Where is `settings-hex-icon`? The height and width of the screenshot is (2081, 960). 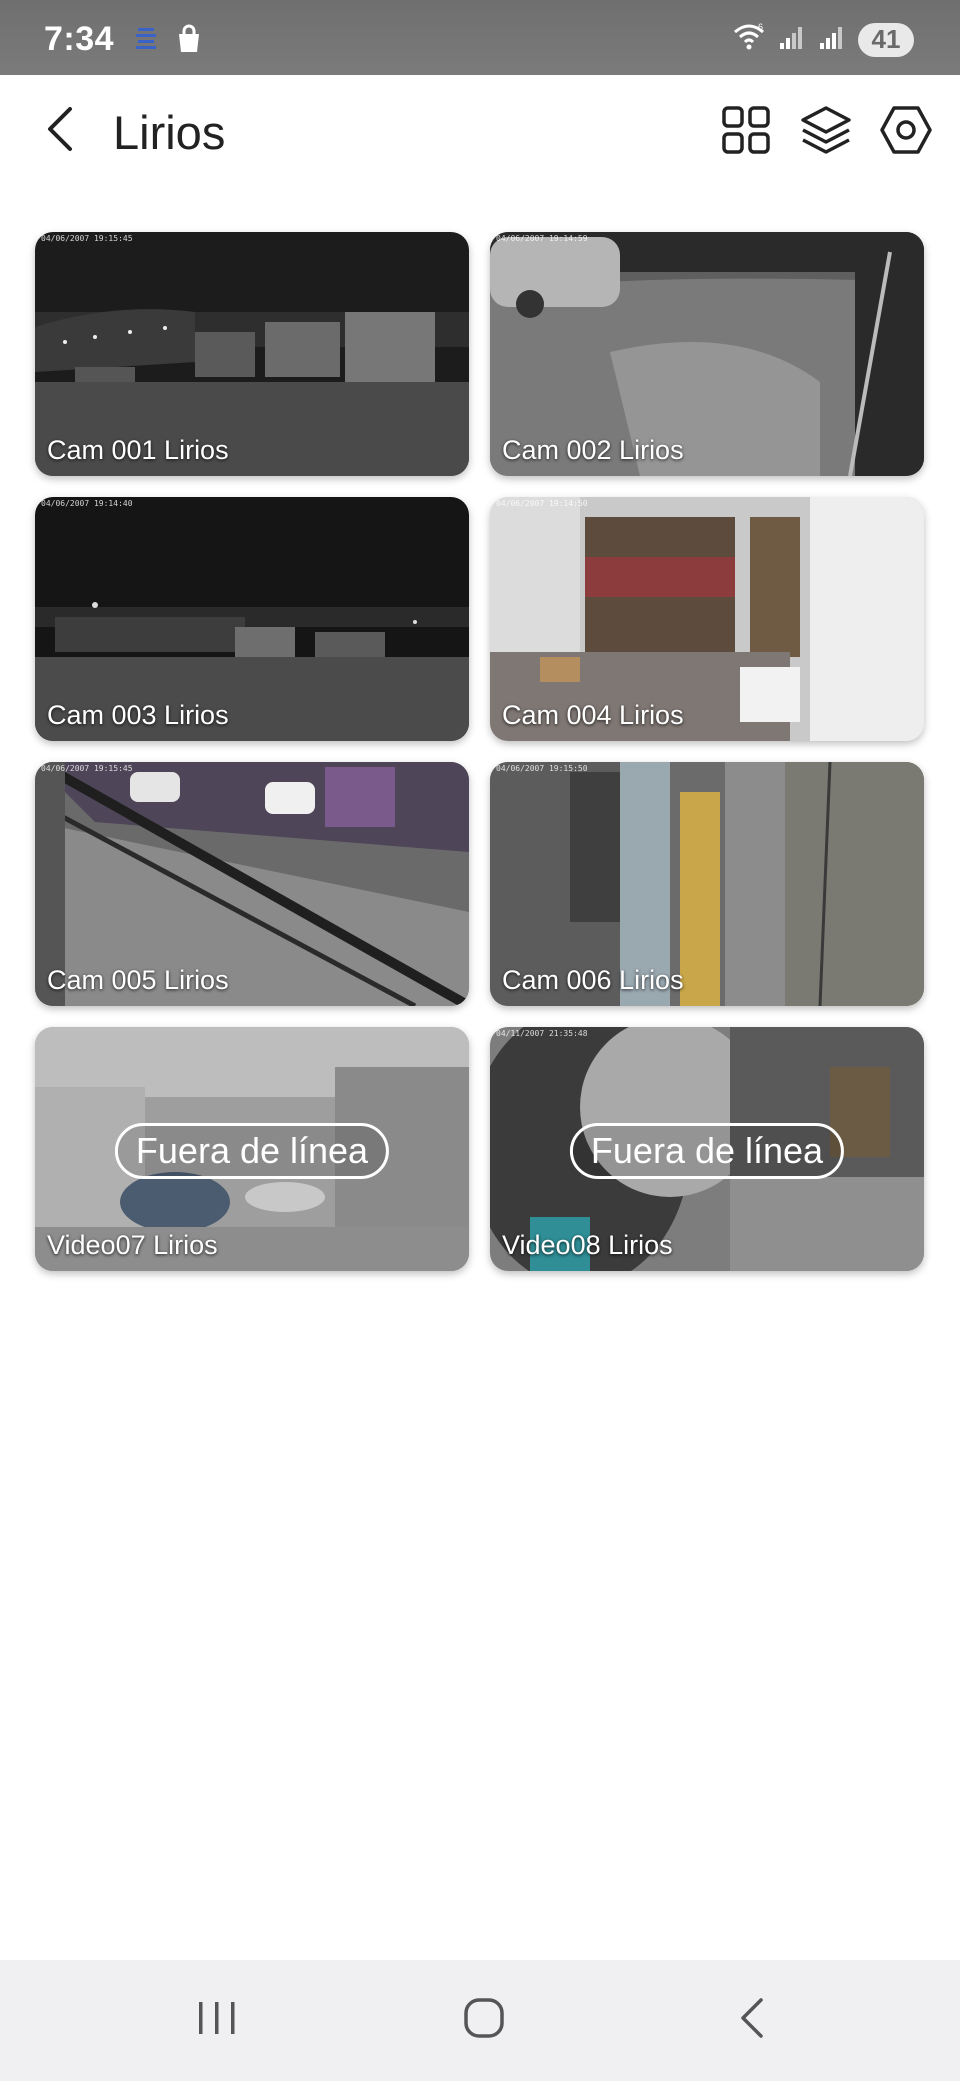 settings-hex-icon is located at coordinates (906, 132).